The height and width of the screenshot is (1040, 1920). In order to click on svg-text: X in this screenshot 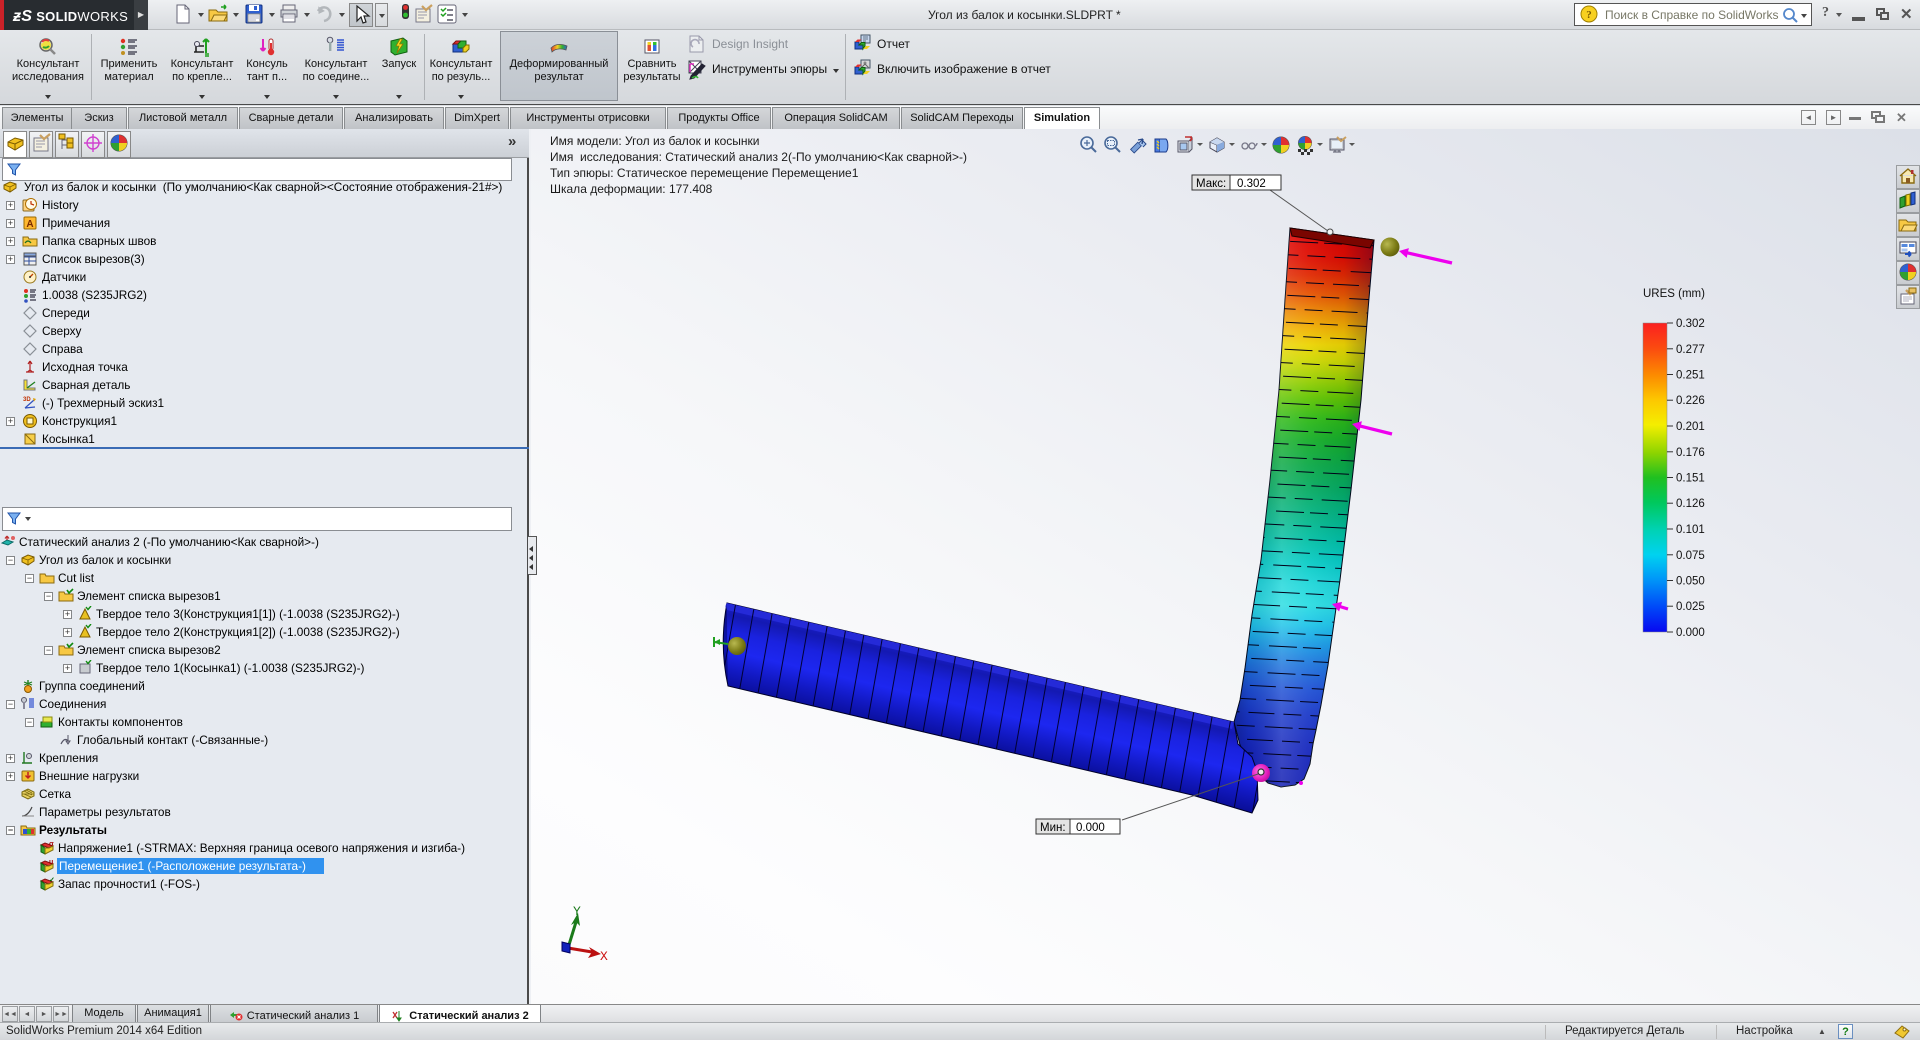, I will do `click(604, 956)`.